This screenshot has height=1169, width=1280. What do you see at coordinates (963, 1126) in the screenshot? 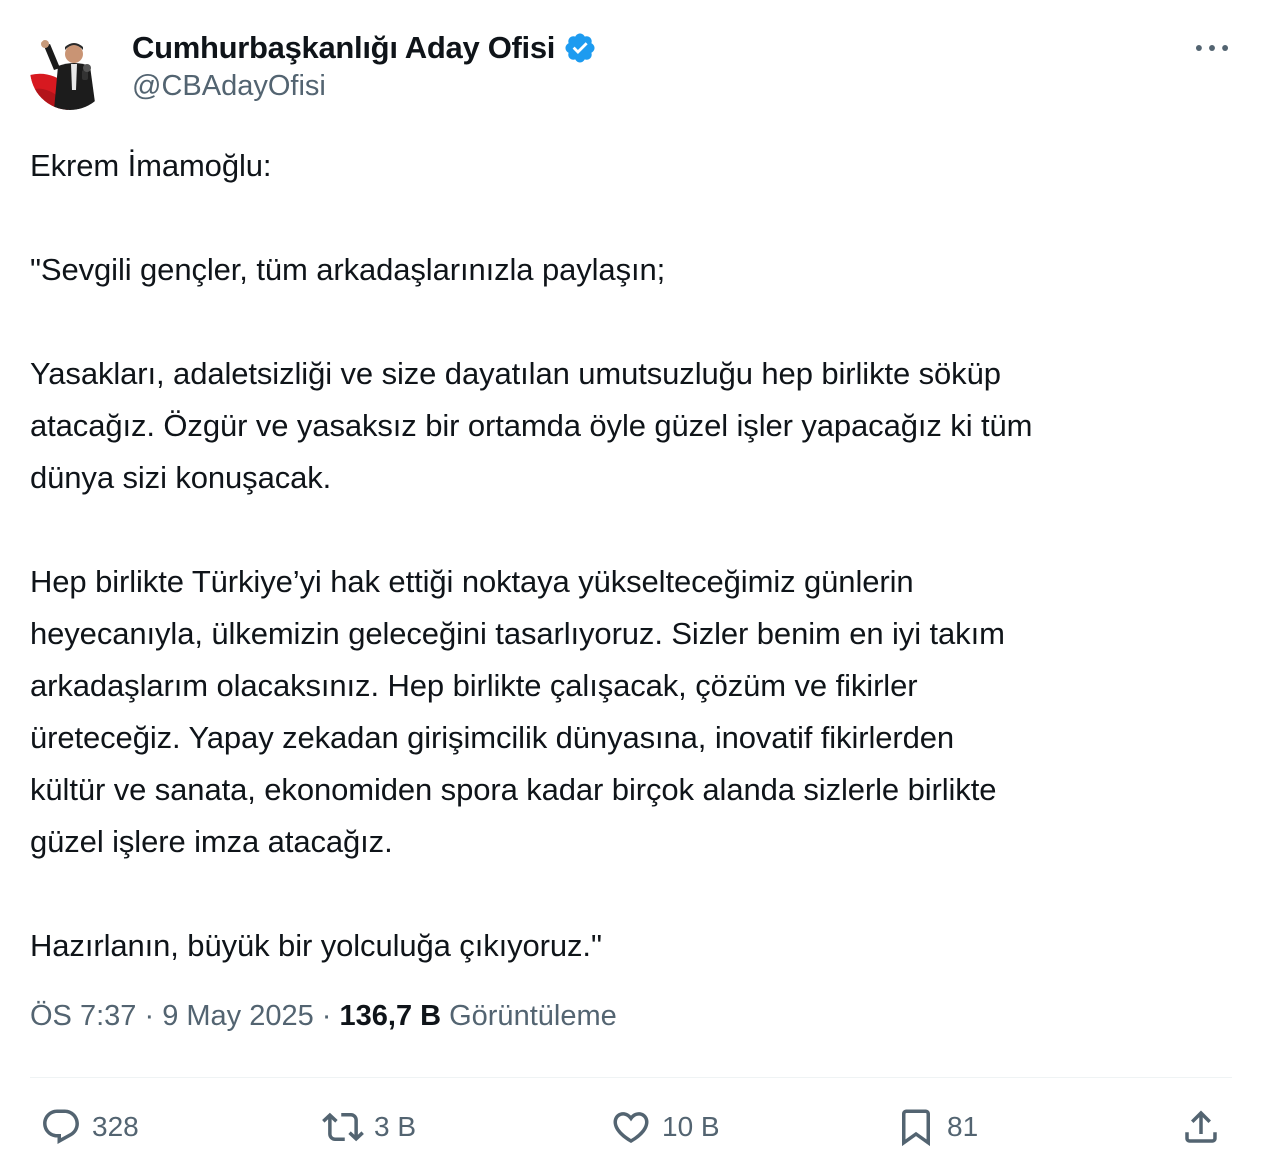
I see `bookmark-count: 81` at bounding box center [963, 1126].